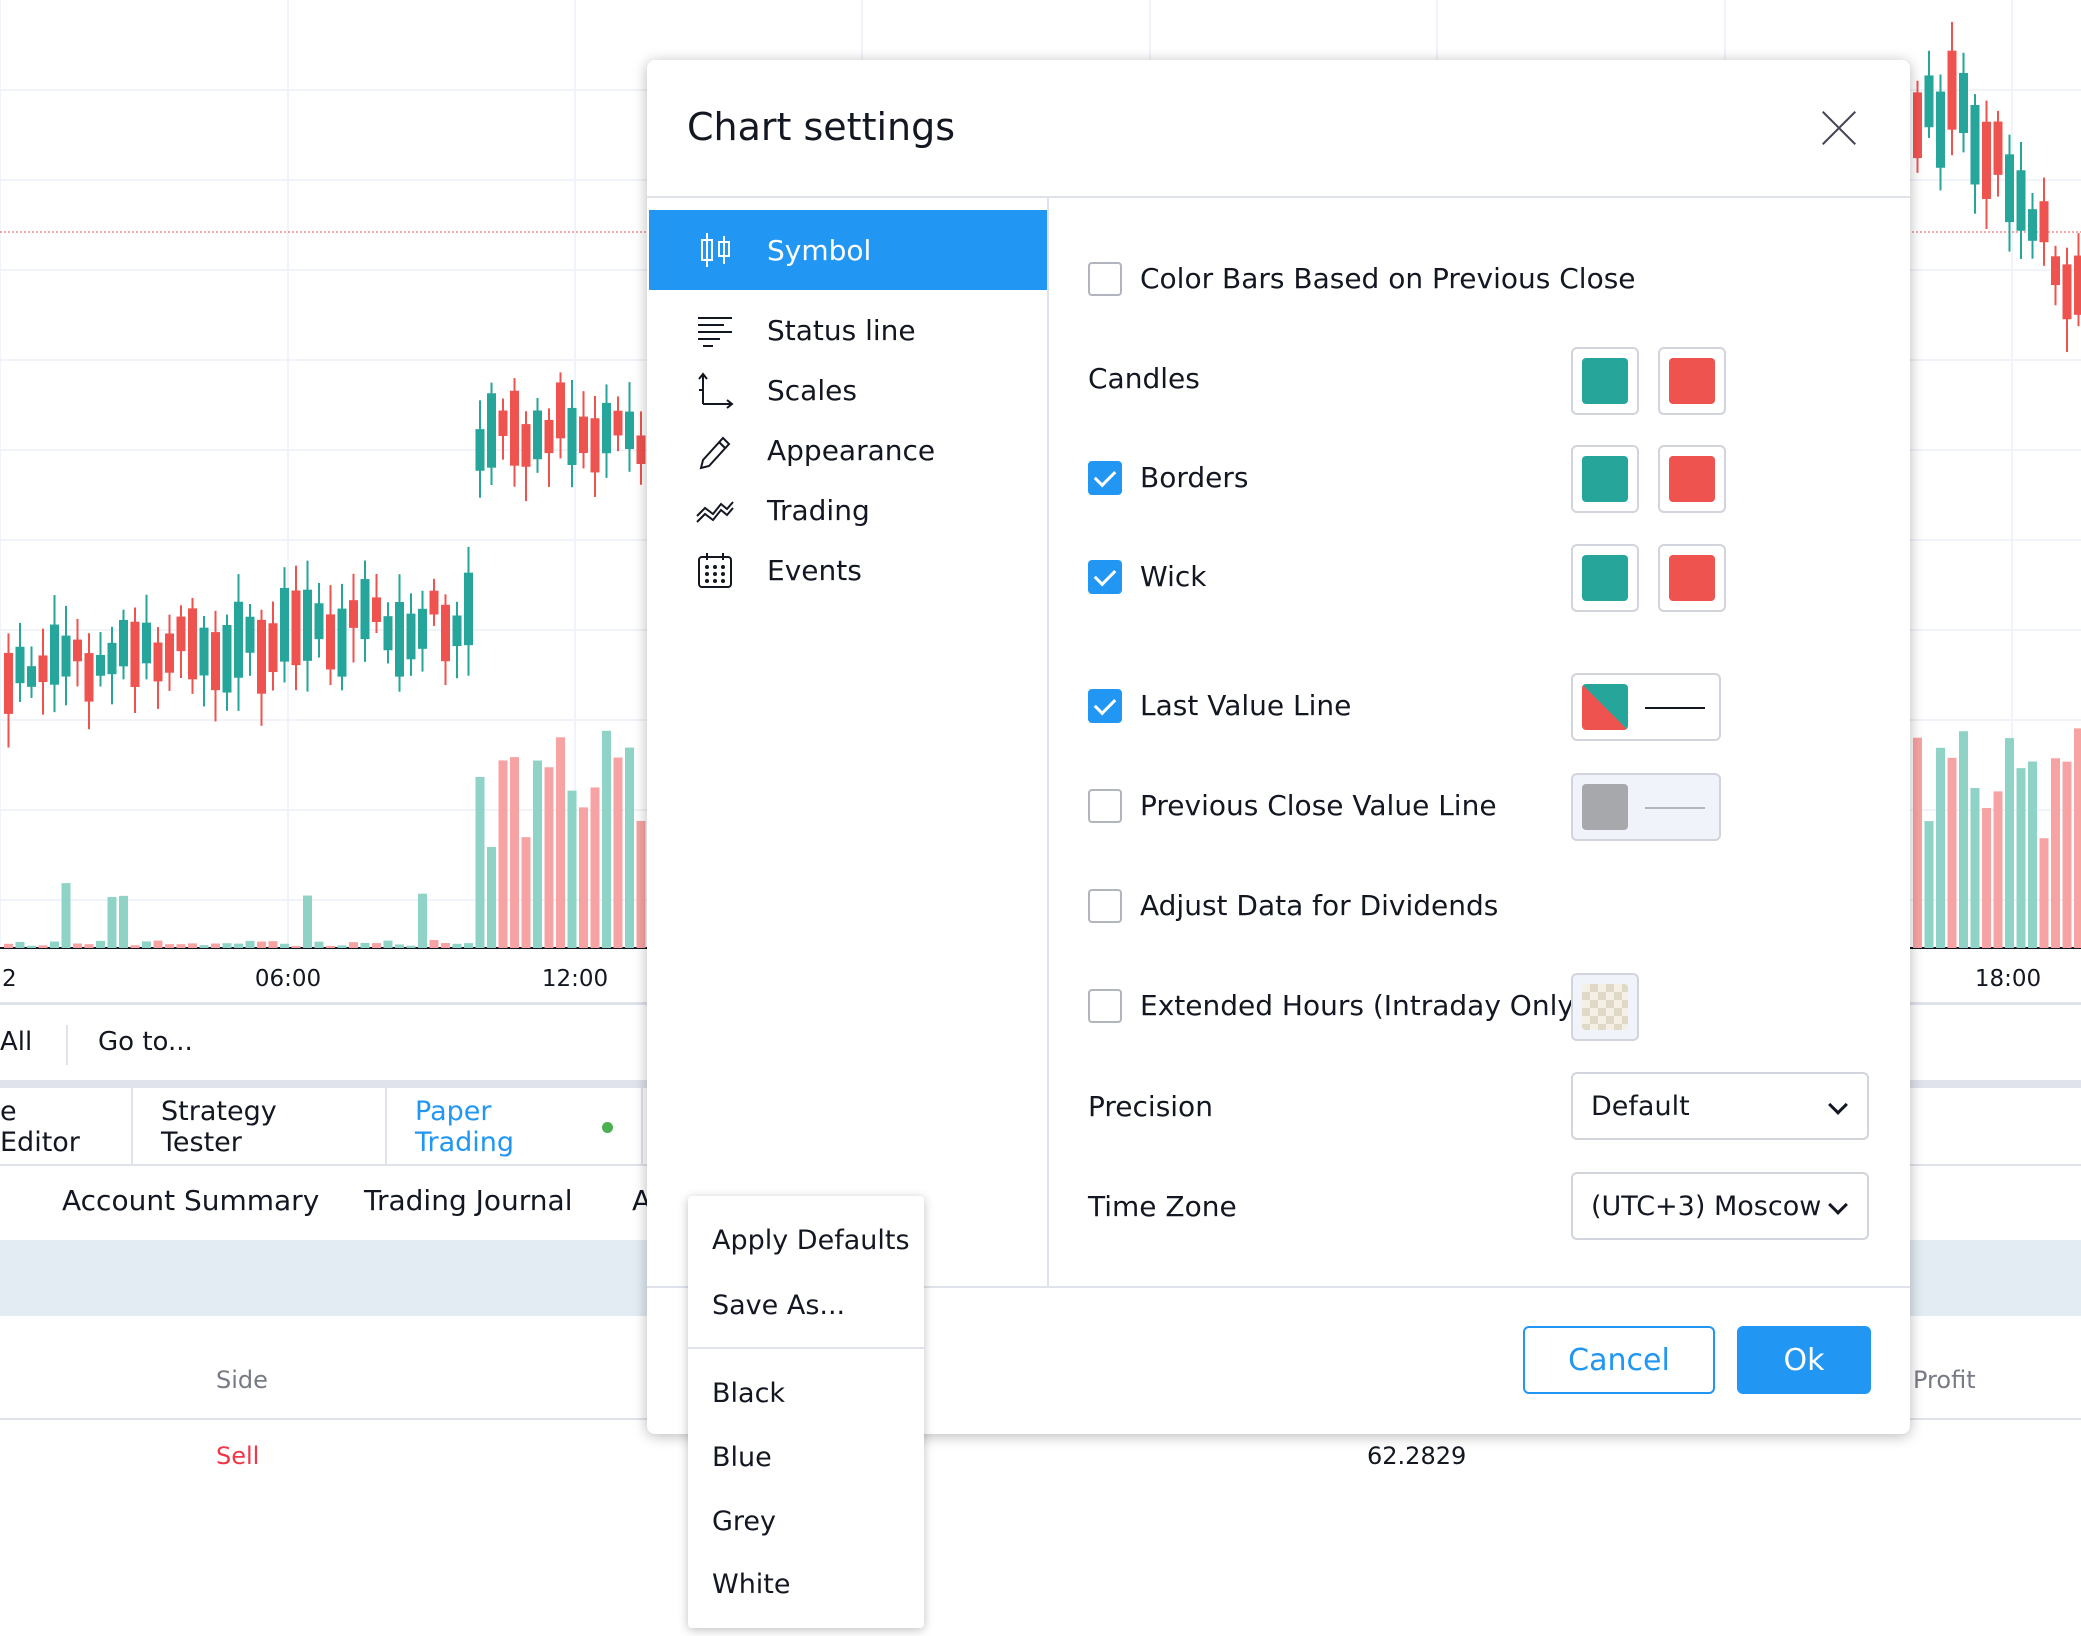 The height and width of the screenshot is (1636, 2081). Describe the element at coordinates (1692, 381) in the screenshot. I see `candles-down-color` at that location.